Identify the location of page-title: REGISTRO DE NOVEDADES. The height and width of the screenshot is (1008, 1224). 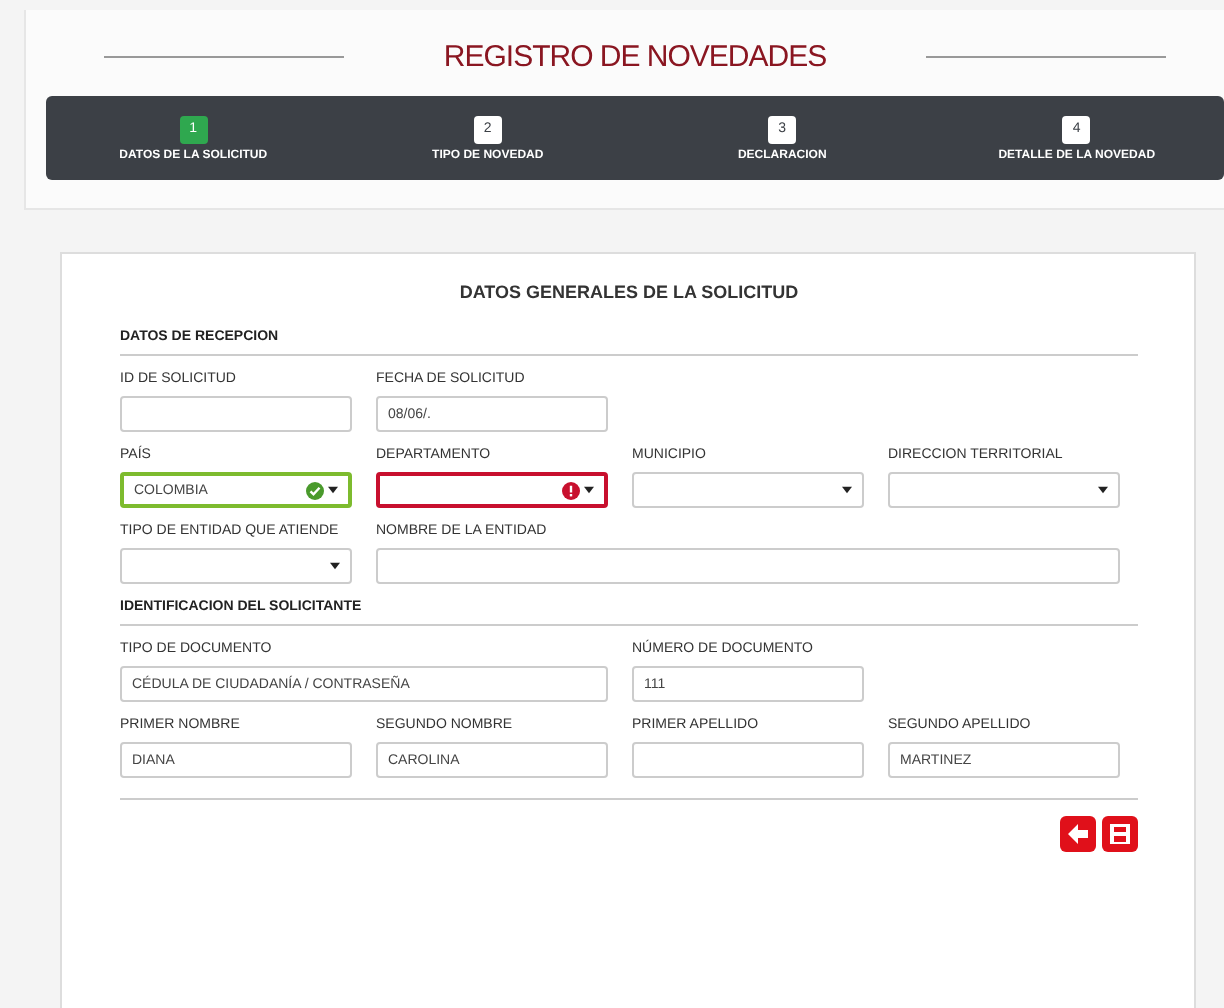
(635, 56).